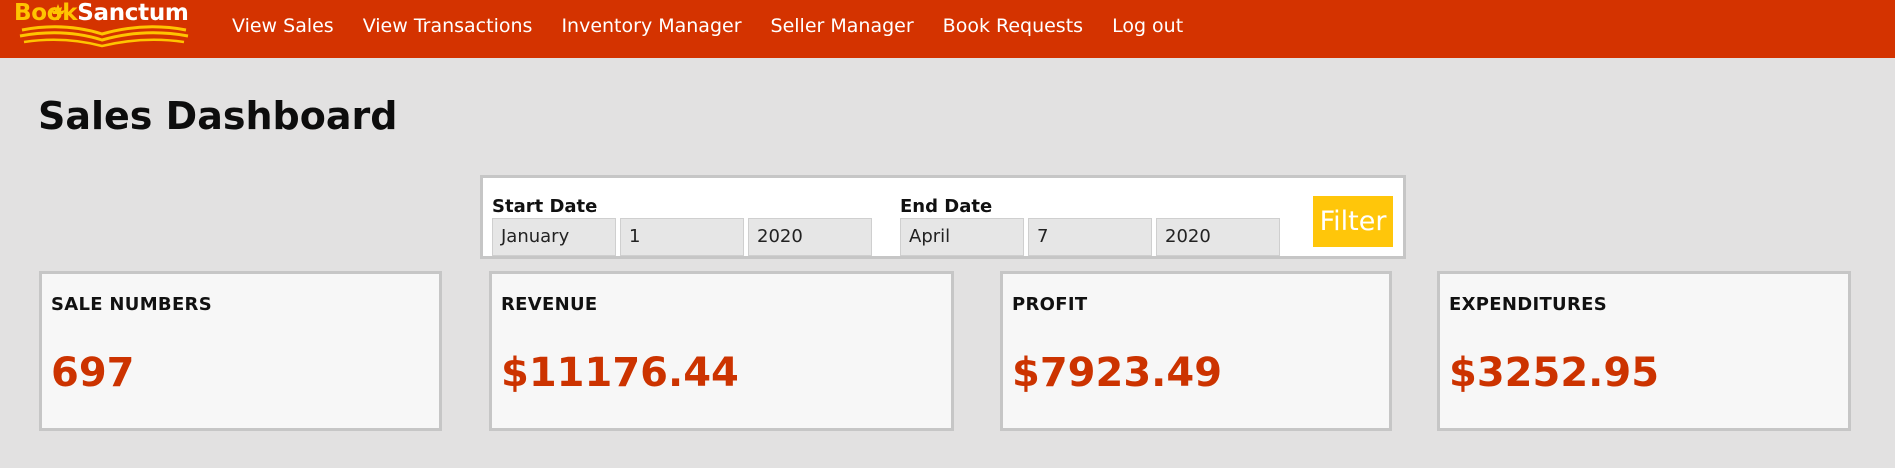 The height and width of the screenshot is (468, 1895). Describe the element at coordinates (1528, 304) in the screenshot. I see `card-title: EXPENDITURES` at that location.